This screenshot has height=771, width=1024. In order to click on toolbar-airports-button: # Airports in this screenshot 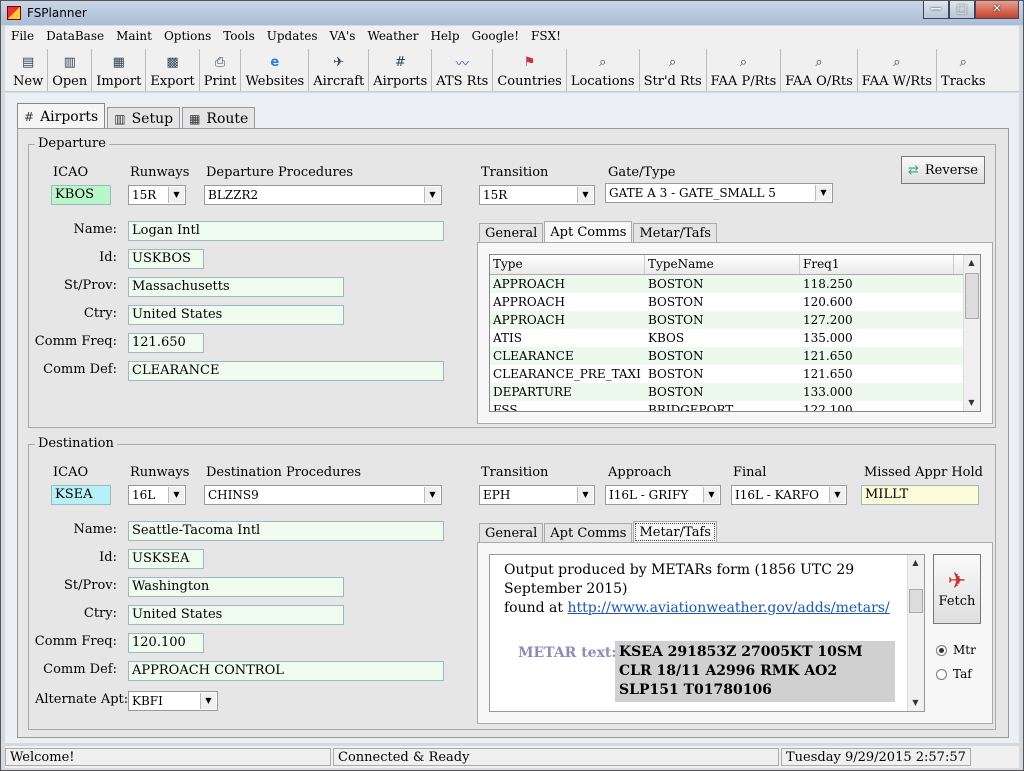, I will do `click(401, 70)`.